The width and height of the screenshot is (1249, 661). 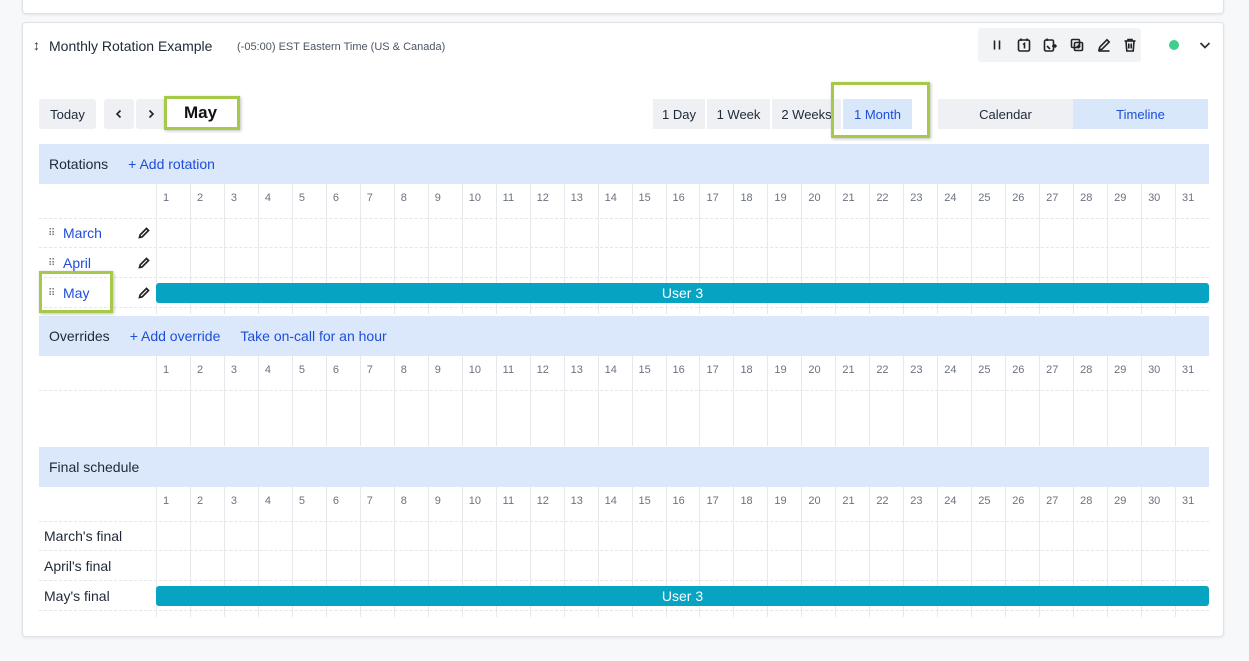 What do you see at coordinates (77, 596) in the screenshot?
I see `final-row-name: May's final` at bounding box center [77, 596].